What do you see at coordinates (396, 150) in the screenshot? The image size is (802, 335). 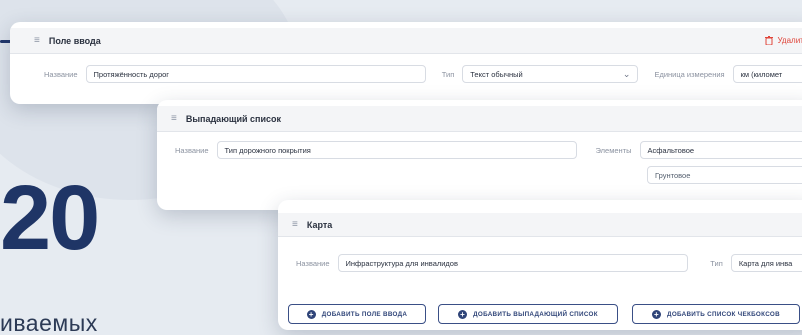 I see `name-input: Тип дорожного покрытия` at bounding box center [396, 150].